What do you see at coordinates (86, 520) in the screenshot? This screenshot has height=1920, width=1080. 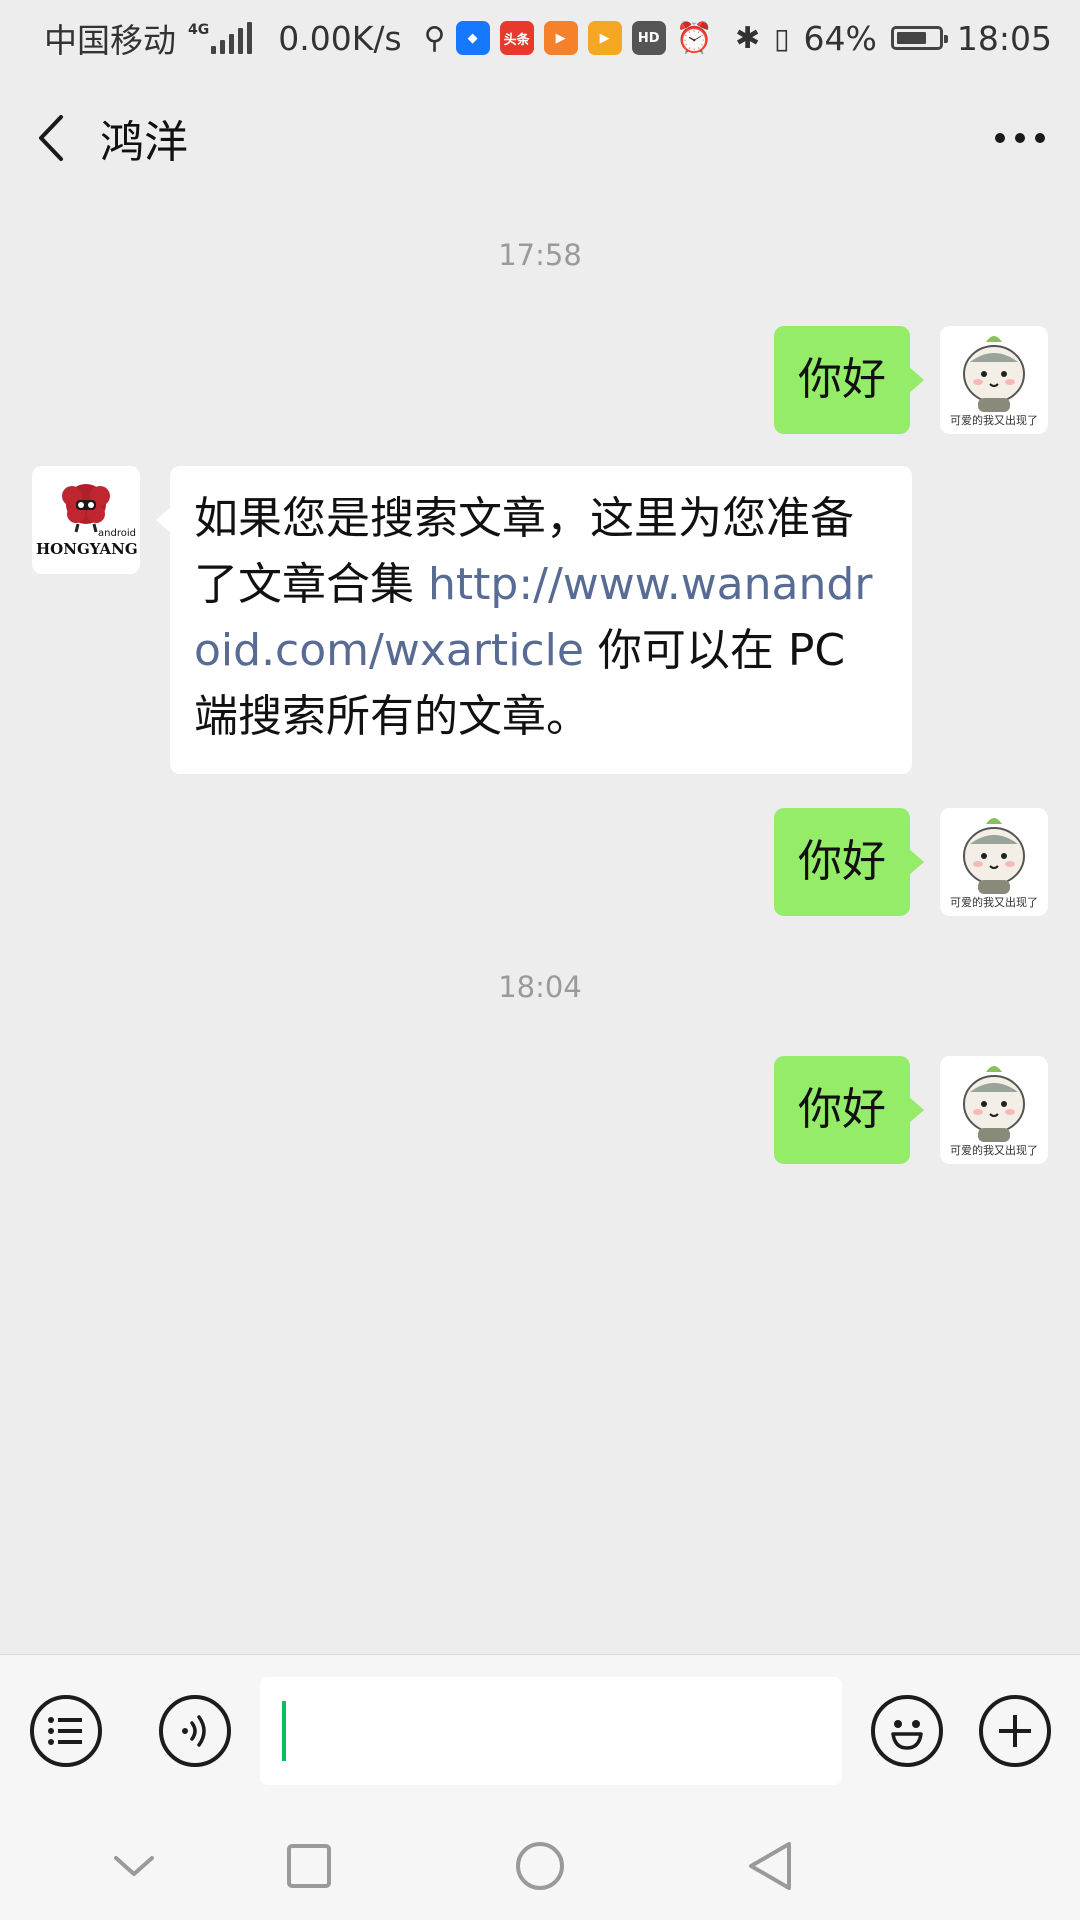 I see `contact-avatar: HONGYANG android` at bounding box center [86, 520].